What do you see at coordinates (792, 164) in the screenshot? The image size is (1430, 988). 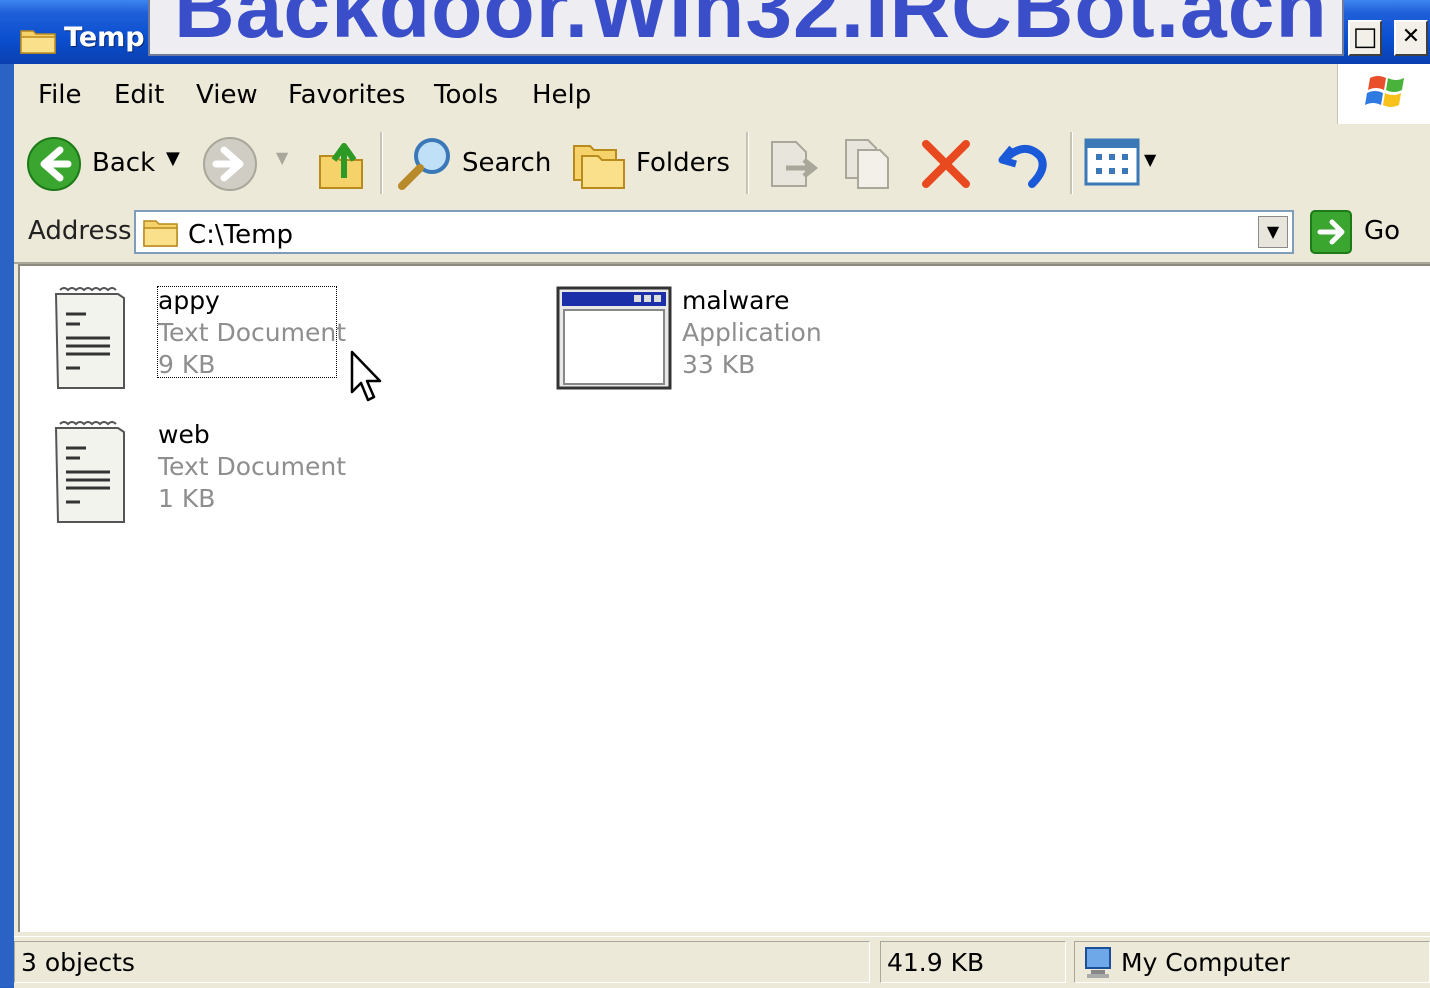 I see `move-to-icon` at bounding box center [792, 164].